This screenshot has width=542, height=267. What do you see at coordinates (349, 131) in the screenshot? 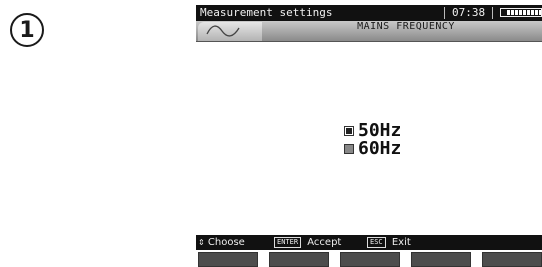
I see `checkbox-checked-icon` at bounding box center [349, 131].